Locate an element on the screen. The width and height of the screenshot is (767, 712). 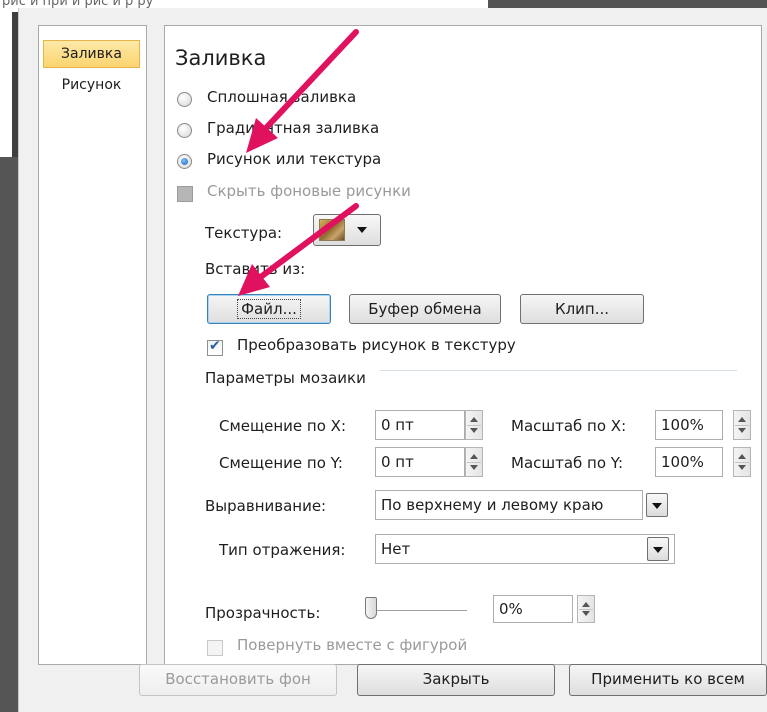
annotation-arrows is located at coordinates (298, 162).